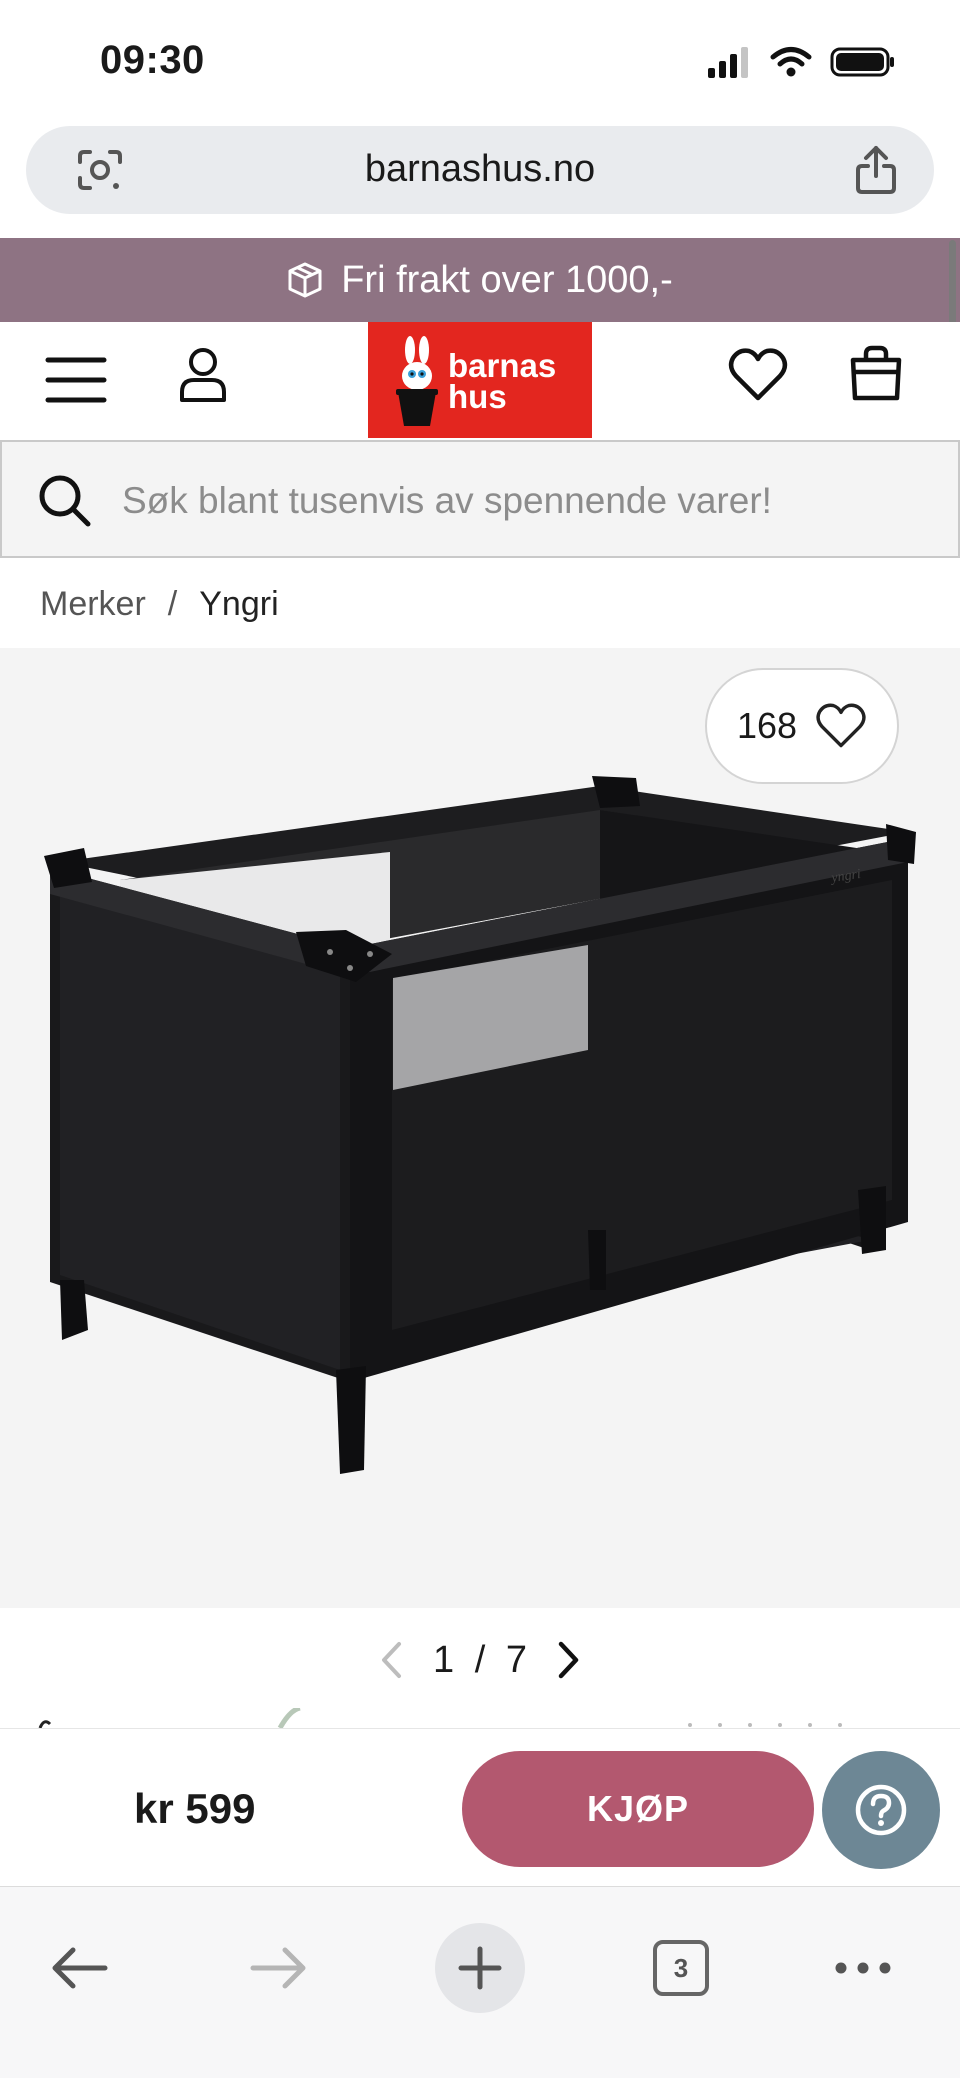  Describe the element at coordinates (876, 170) in the screenshot. I see `share-icon` at that location.